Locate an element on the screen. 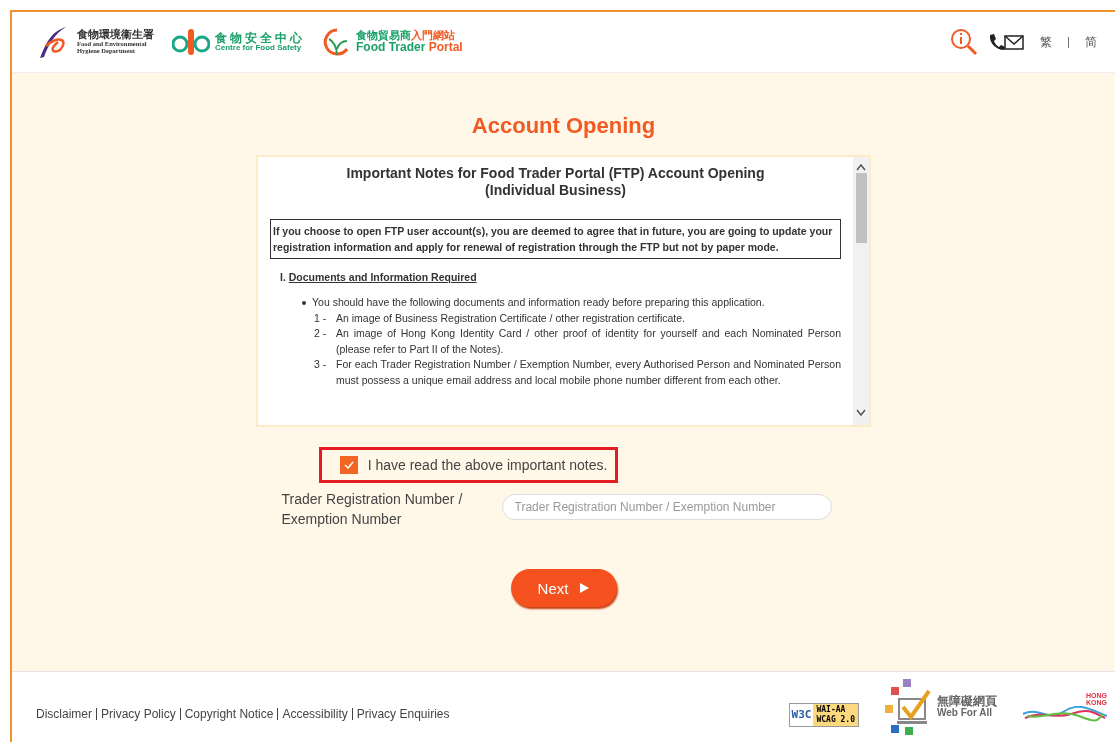  agreement-statement: If you choose to open FTP user account(s), you are deemed to agree that in future, you are going to update your registration information and apply for renewal of registration through the FTP but not by paper mode. is located at coordinates (555, 239).